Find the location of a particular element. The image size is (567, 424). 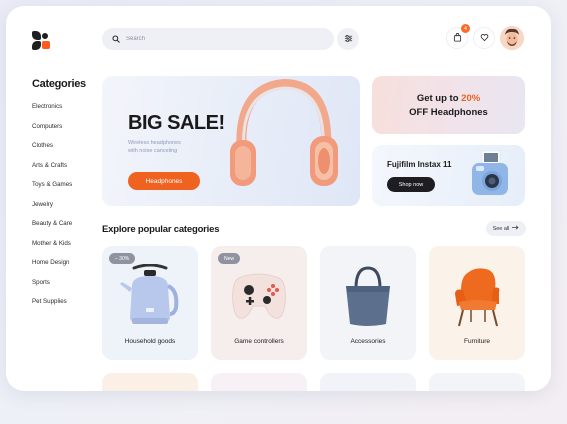

instant-camera-image is located at coordinates (490, 173).